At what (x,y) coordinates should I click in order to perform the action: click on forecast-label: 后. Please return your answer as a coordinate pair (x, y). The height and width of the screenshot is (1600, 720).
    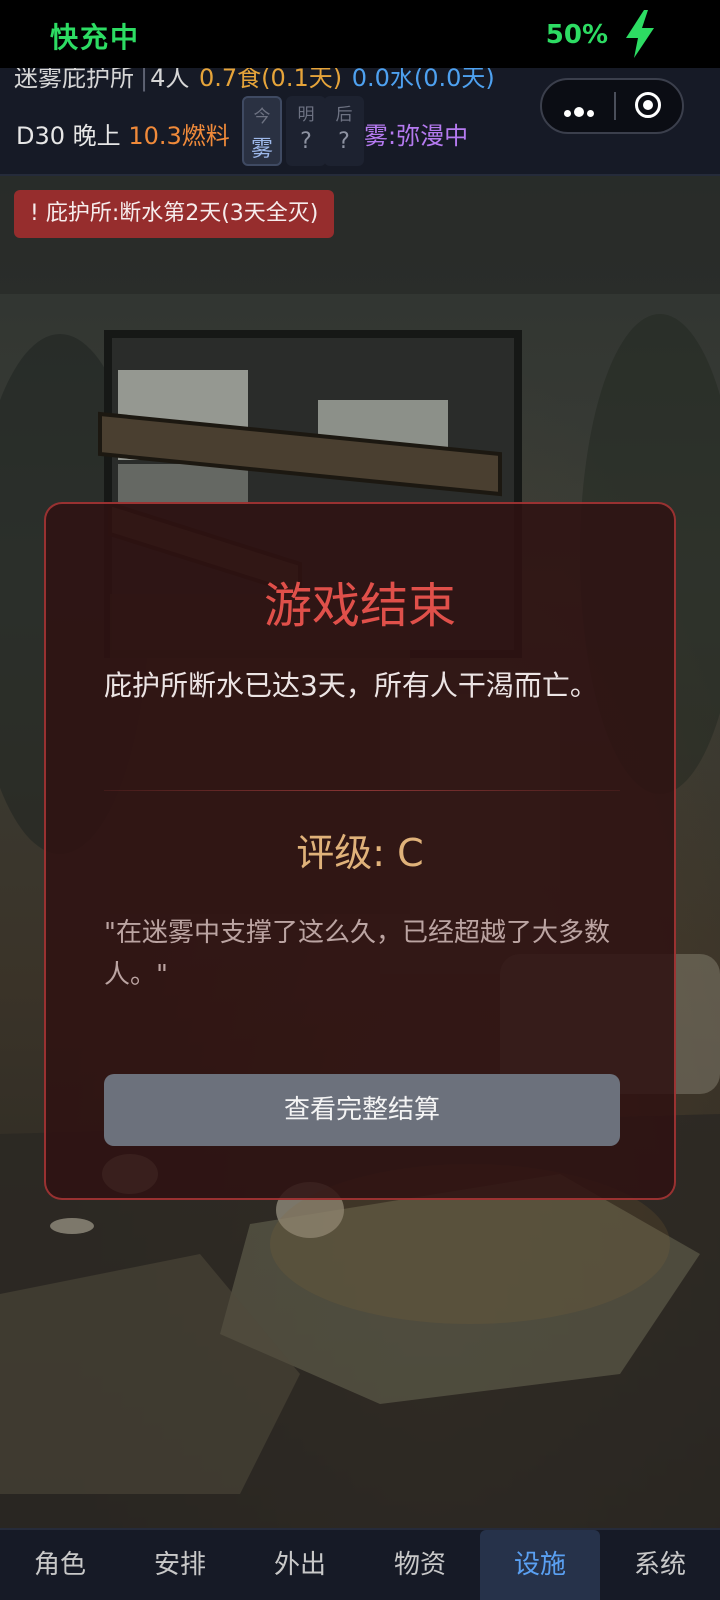
    Looking at the image, I should click on (344, 115).